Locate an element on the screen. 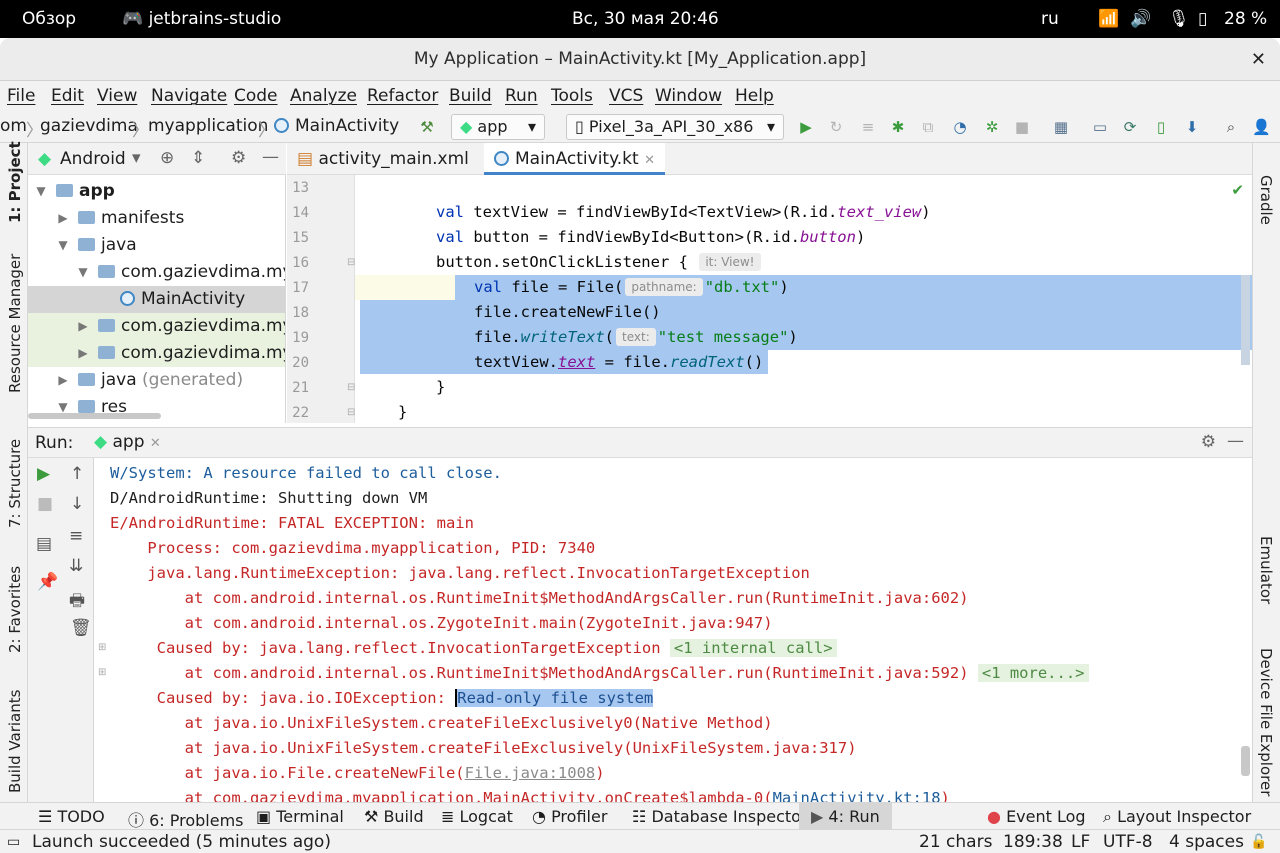 The width and height of the screenshot is (1280, 853). horizontal-scrollbar is located at coordinates (94, 416).